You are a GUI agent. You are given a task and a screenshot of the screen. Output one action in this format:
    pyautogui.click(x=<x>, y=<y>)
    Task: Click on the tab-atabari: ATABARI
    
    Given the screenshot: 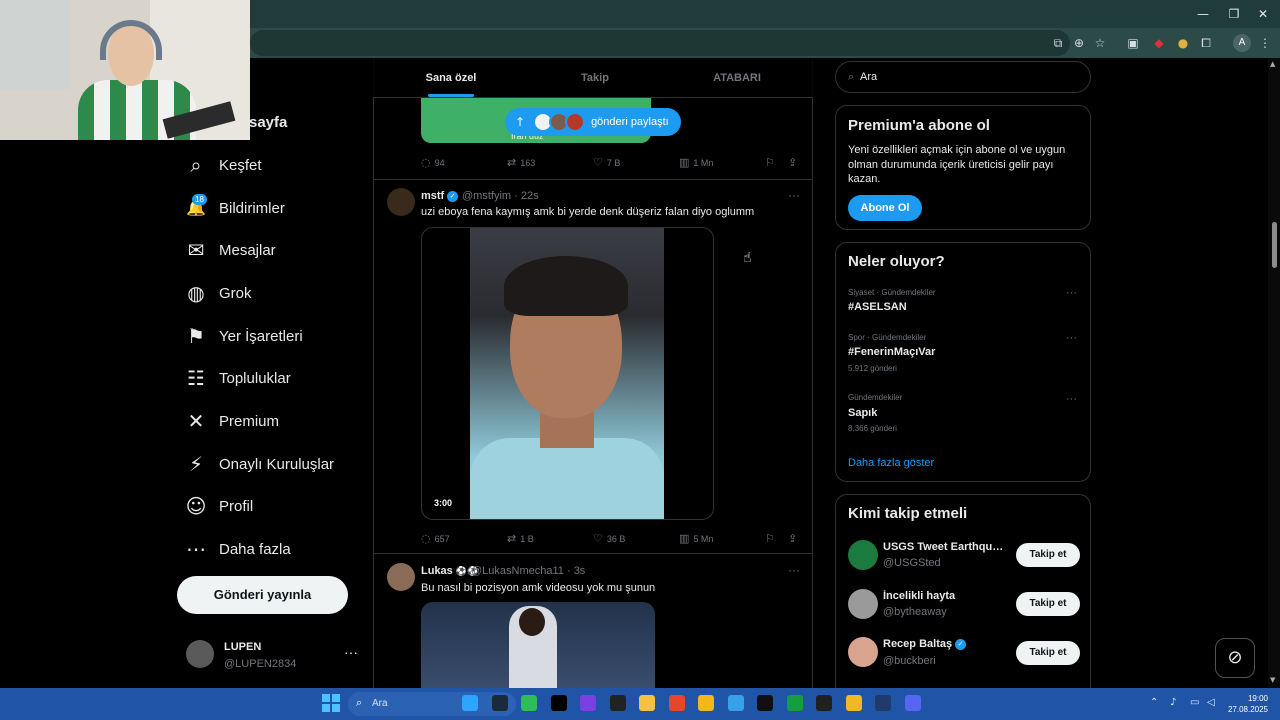 What is the action you would take?
    pyautogui.click(x=737, y=78)
    